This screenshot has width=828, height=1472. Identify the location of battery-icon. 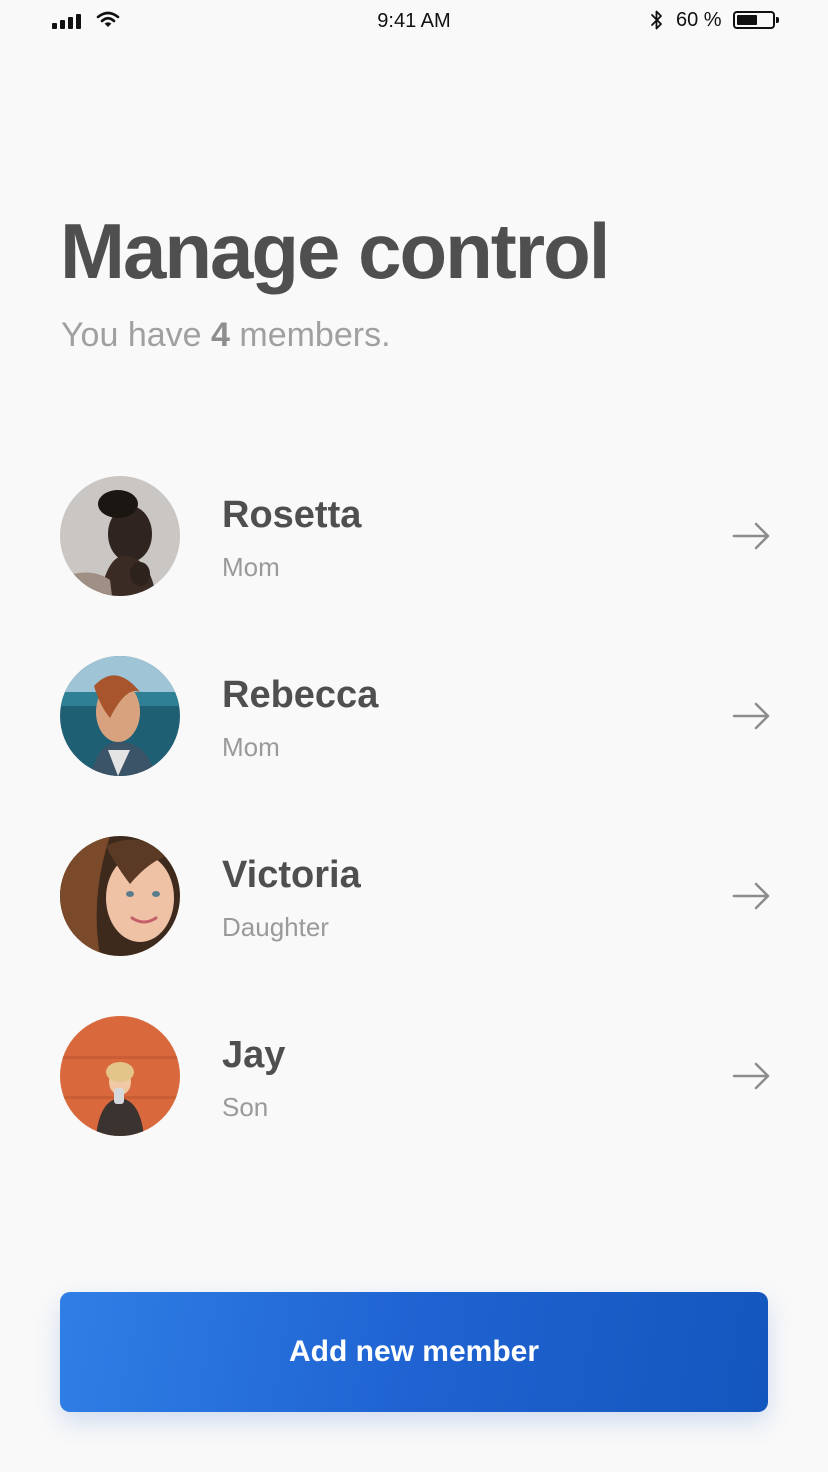
(756, 20).